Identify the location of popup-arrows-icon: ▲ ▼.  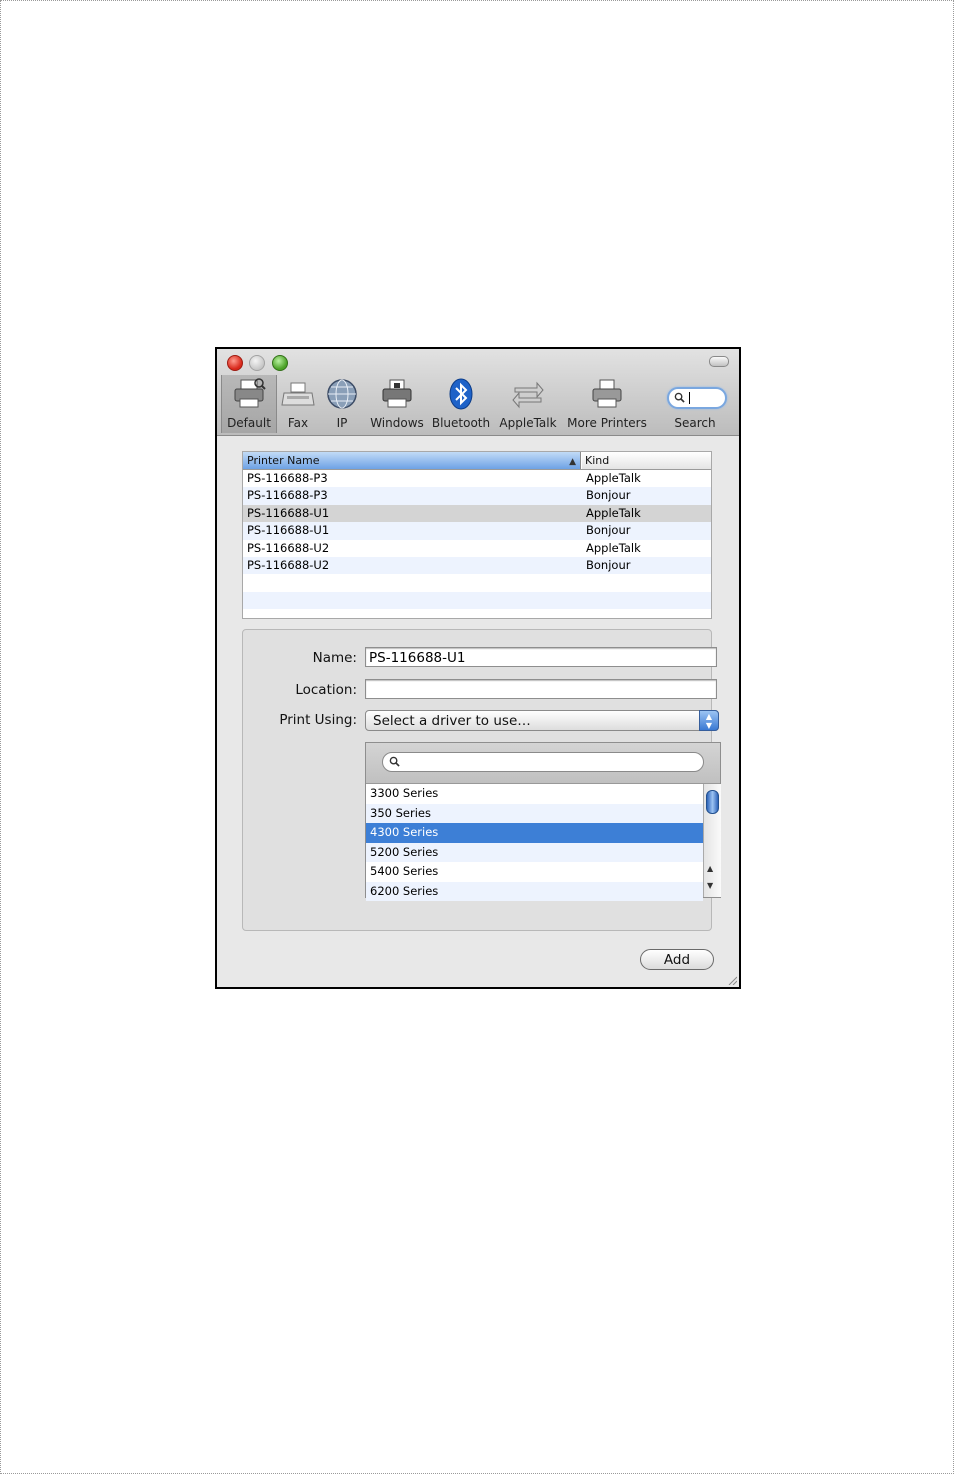
(709, 720).